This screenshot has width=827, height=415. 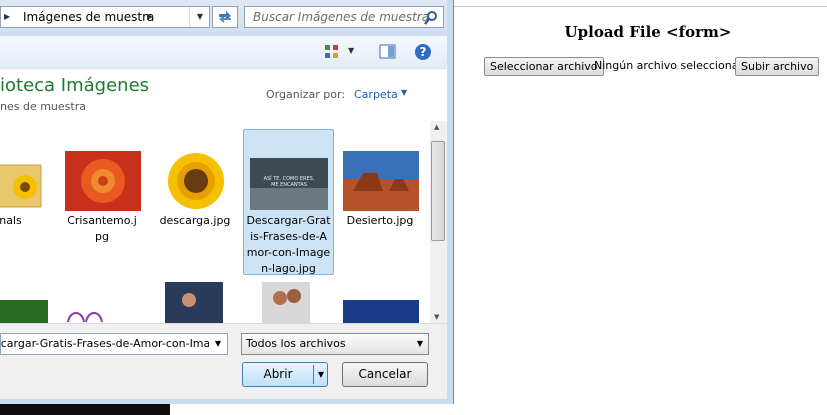 What do you see at coordinates (648, 32) in the screenshot?
I see `page-title: Upload File <form>` at bounding box center [648, 32].